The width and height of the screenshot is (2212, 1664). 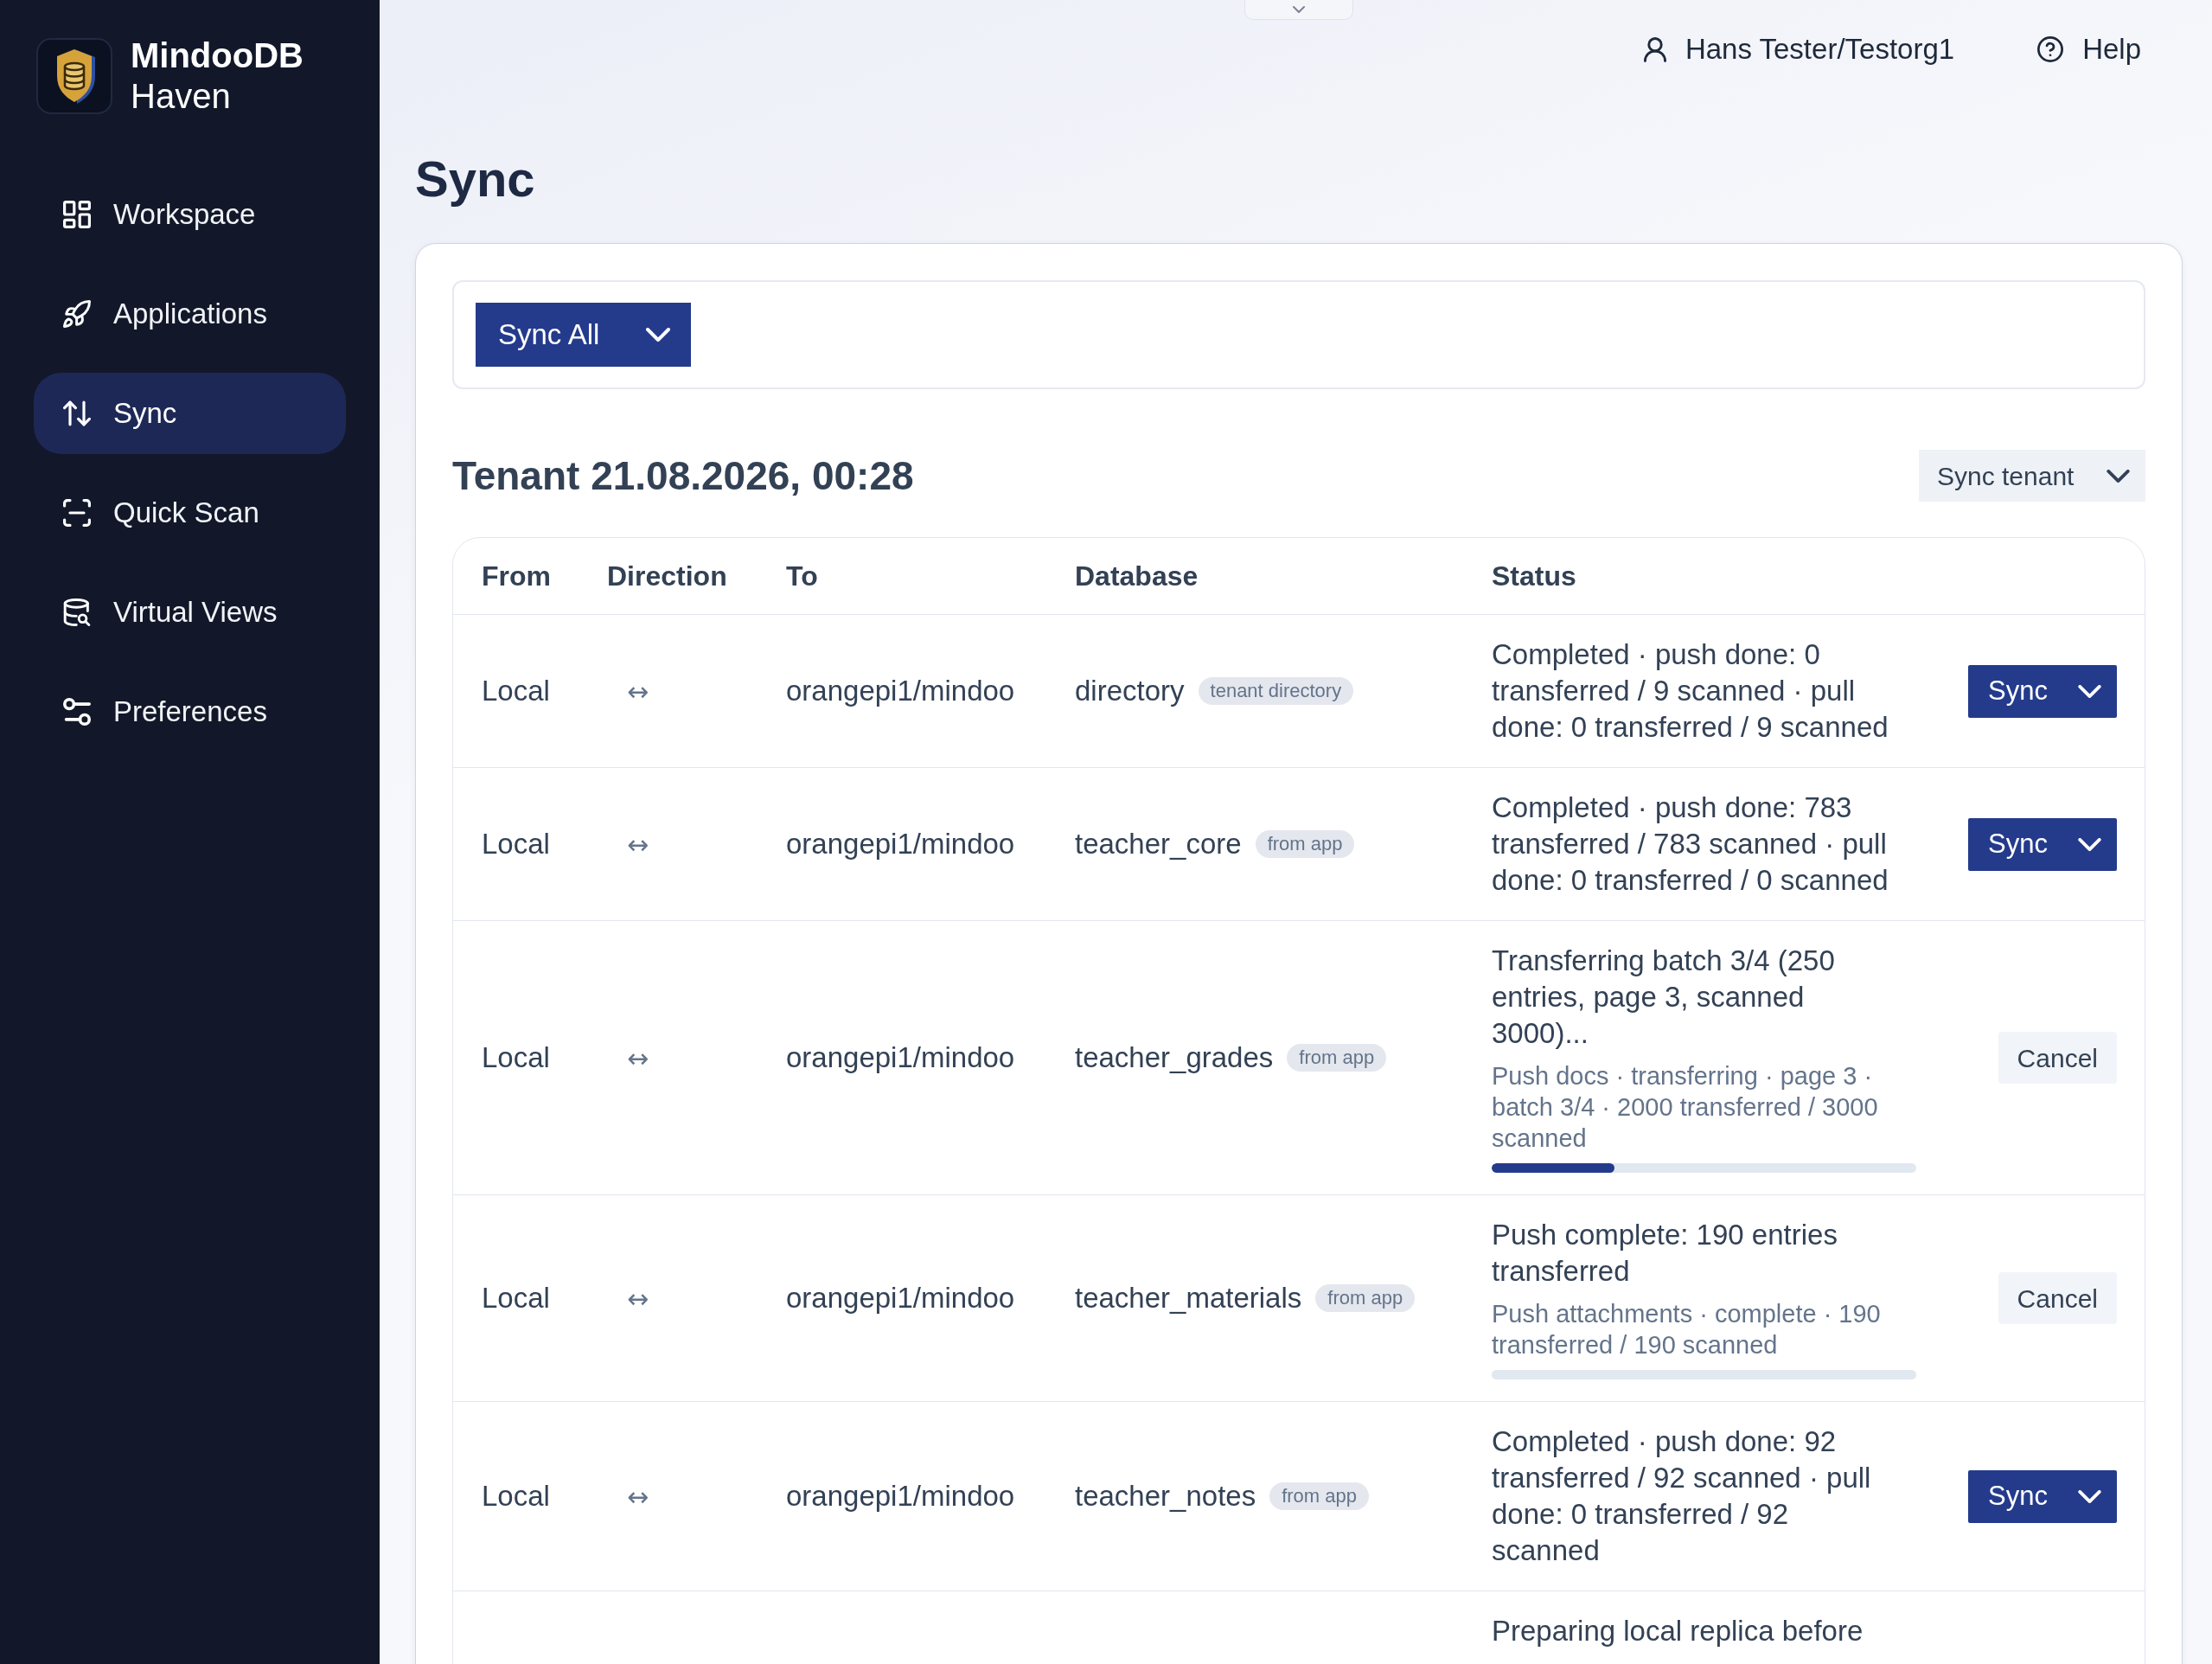 What do you see at coordinates (2032, 476) in the screenshot?
I see `sync-tenant-button: Sync tenant` at bounding box center [2032, 476].